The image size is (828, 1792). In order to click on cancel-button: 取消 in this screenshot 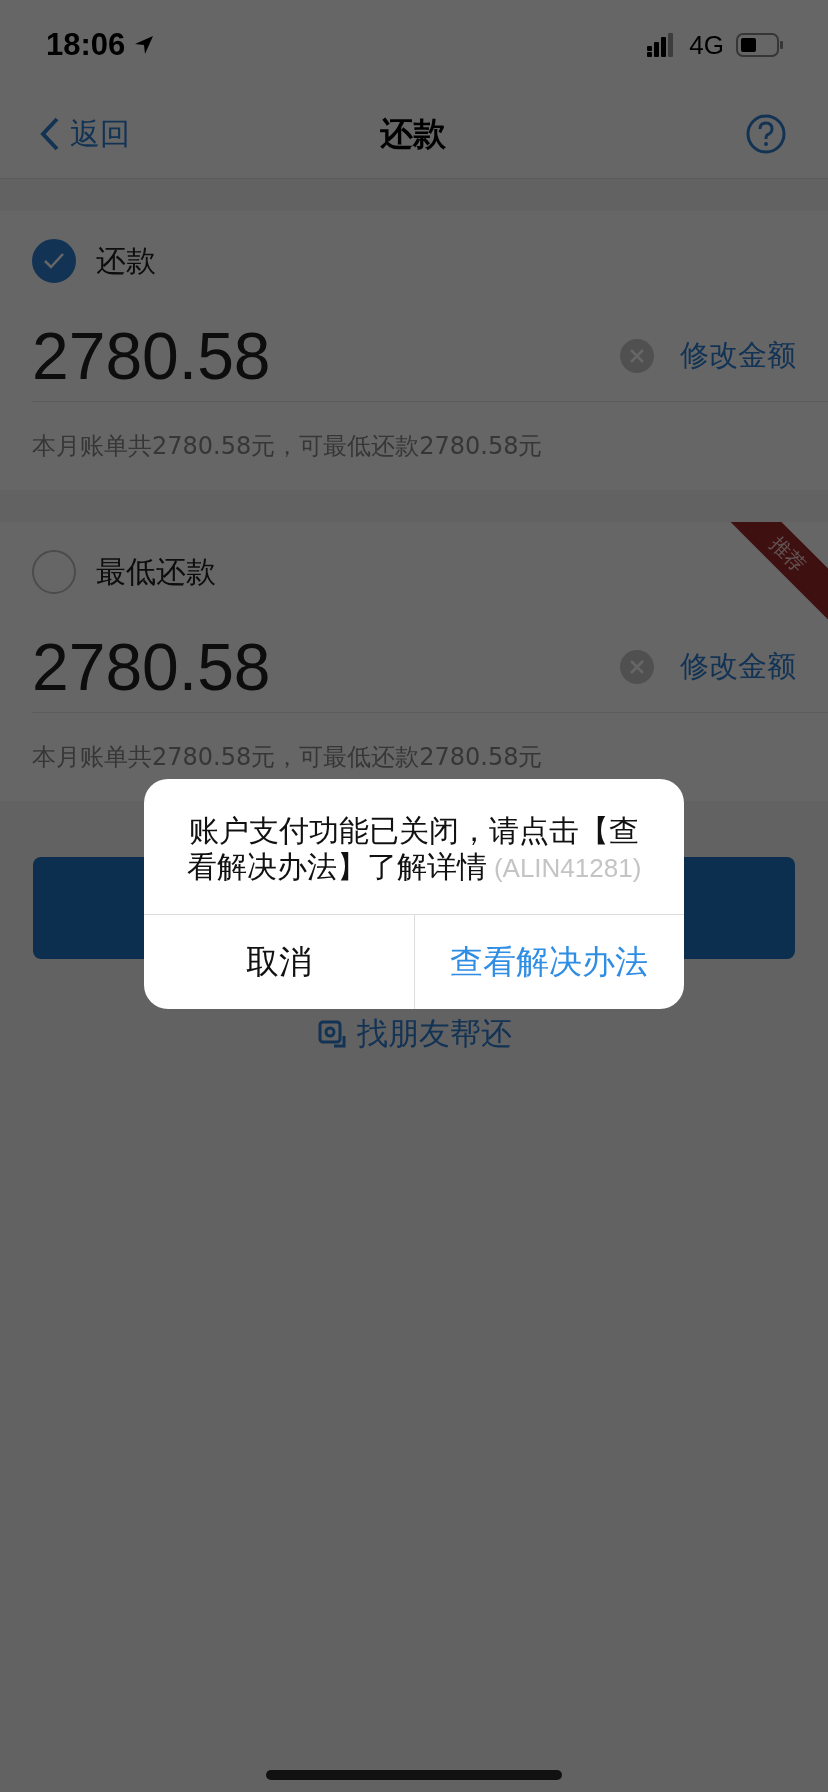, I will do `click(279, 962)`.